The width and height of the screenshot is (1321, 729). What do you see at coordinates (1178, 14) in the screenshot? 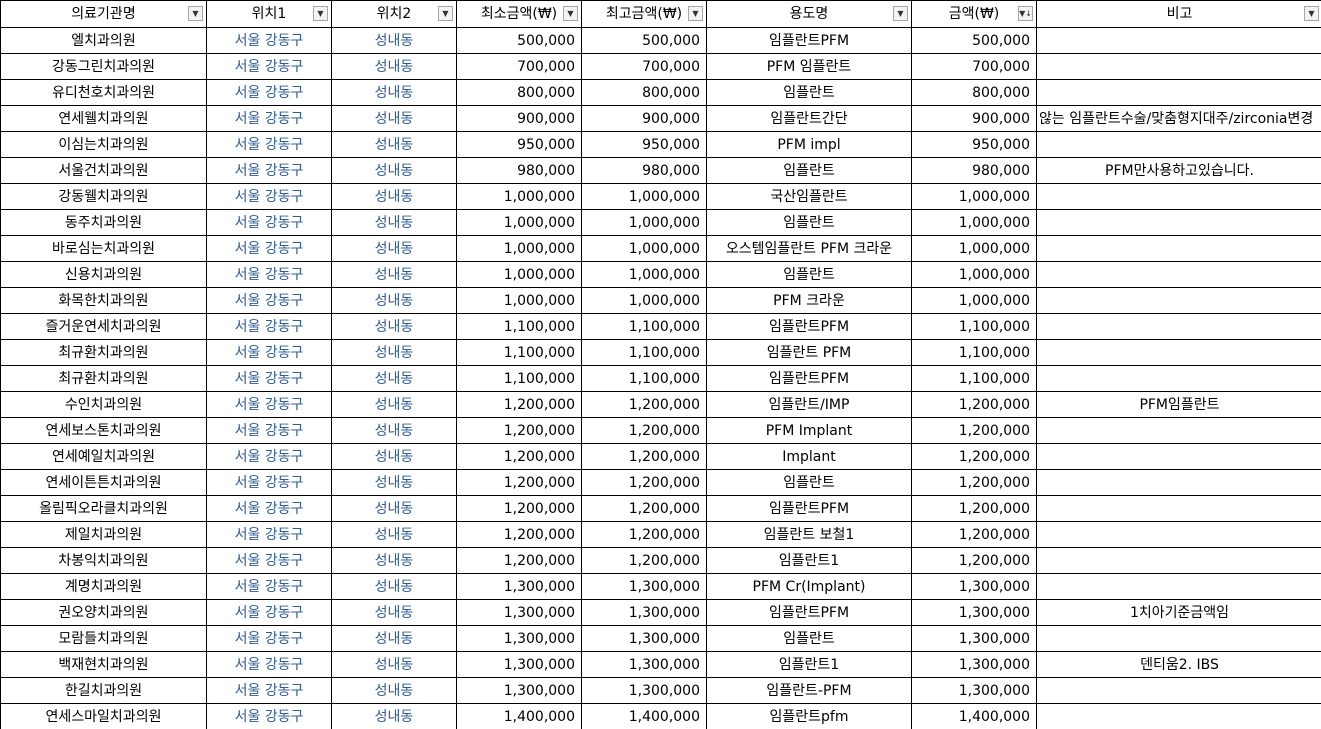
I see `column-header-note: 비고 ▼` at bounding box center [1178, 14].